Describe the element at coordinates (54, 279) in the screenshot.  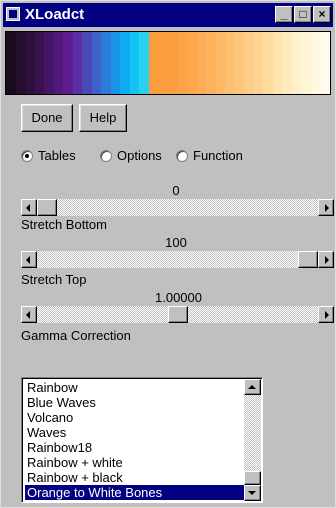
I see `stretch-top-label: Stretch Top` at that location.